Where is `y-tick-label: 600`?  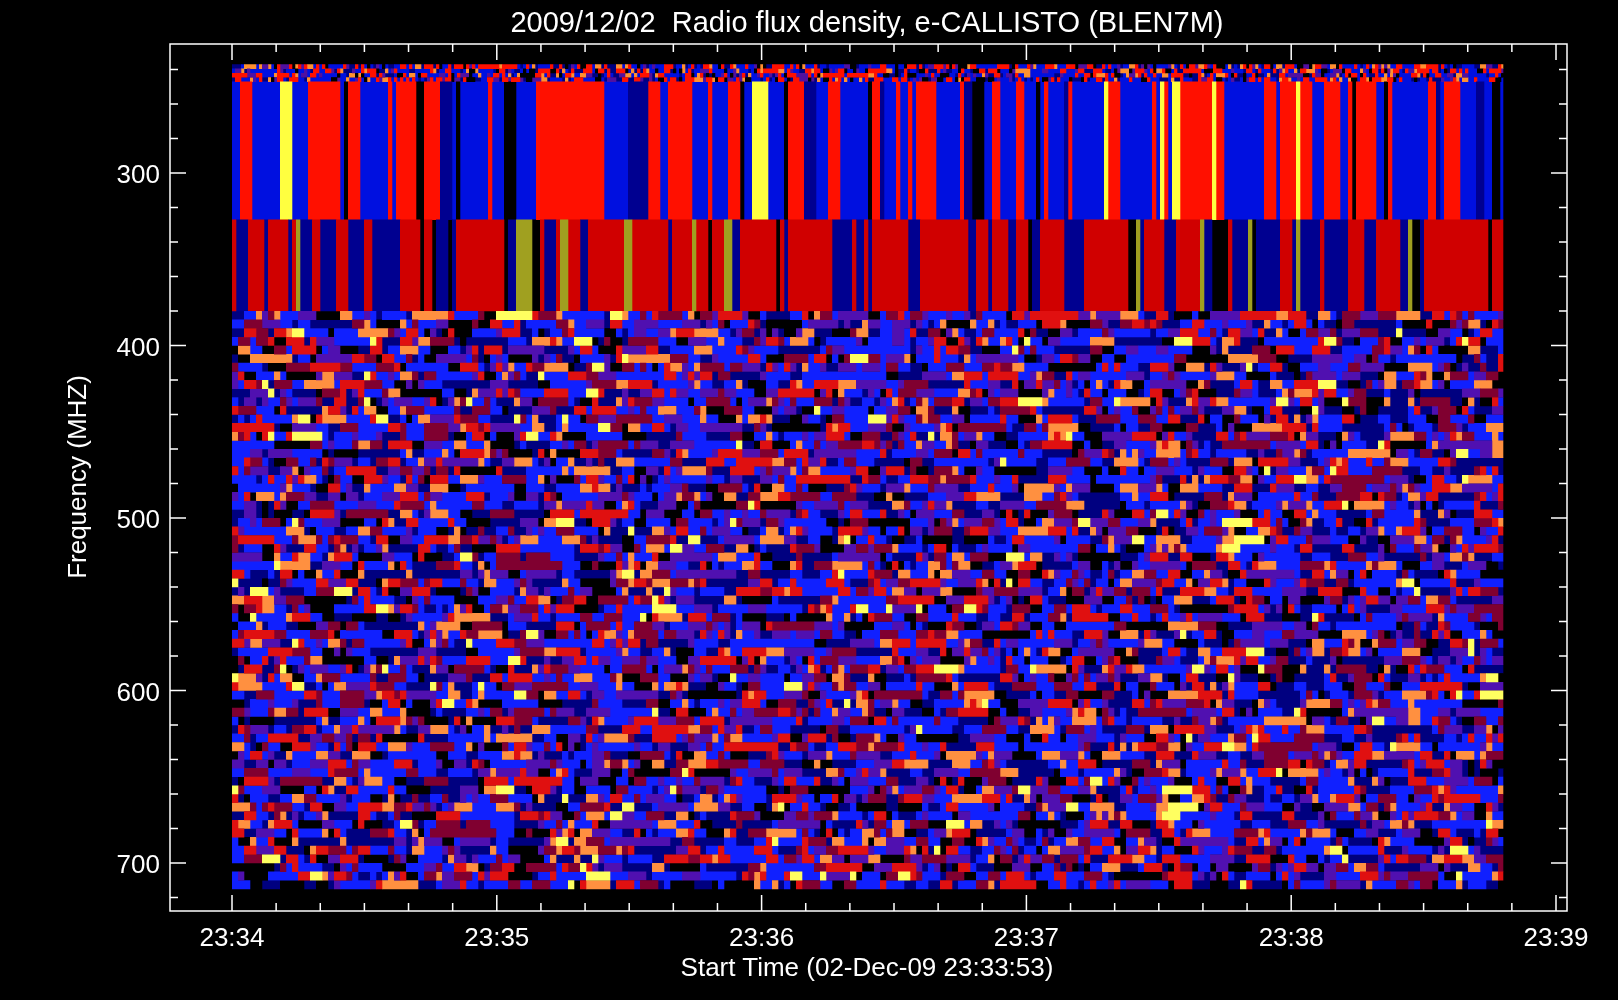
y-tick-label: 600 is located at coordinates (138, 691).